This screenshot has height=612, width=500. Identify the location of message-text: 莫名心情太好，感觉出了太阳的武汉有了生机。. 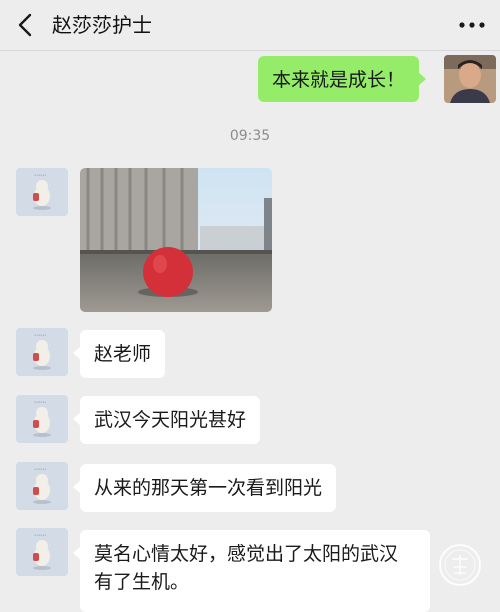
(246, 568).